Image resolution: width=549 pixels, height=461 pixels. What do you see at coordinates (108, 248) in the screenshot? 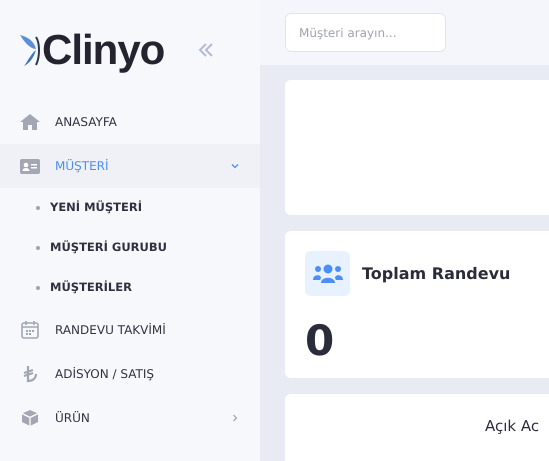
I see `submenu-item: MÜŞTERİ GURUBU` at bounding box center [108, 248].